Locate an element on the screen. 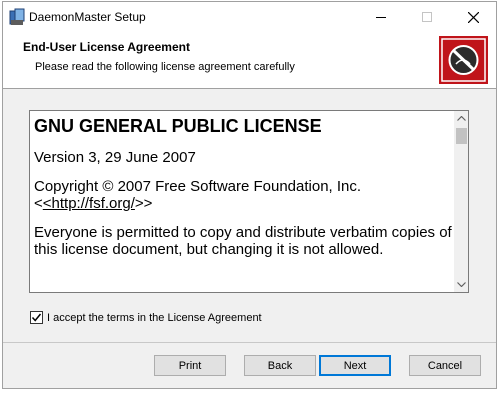 This screenshot has width=500, height=393. back-button: Back is located at coordinates (280, 365).